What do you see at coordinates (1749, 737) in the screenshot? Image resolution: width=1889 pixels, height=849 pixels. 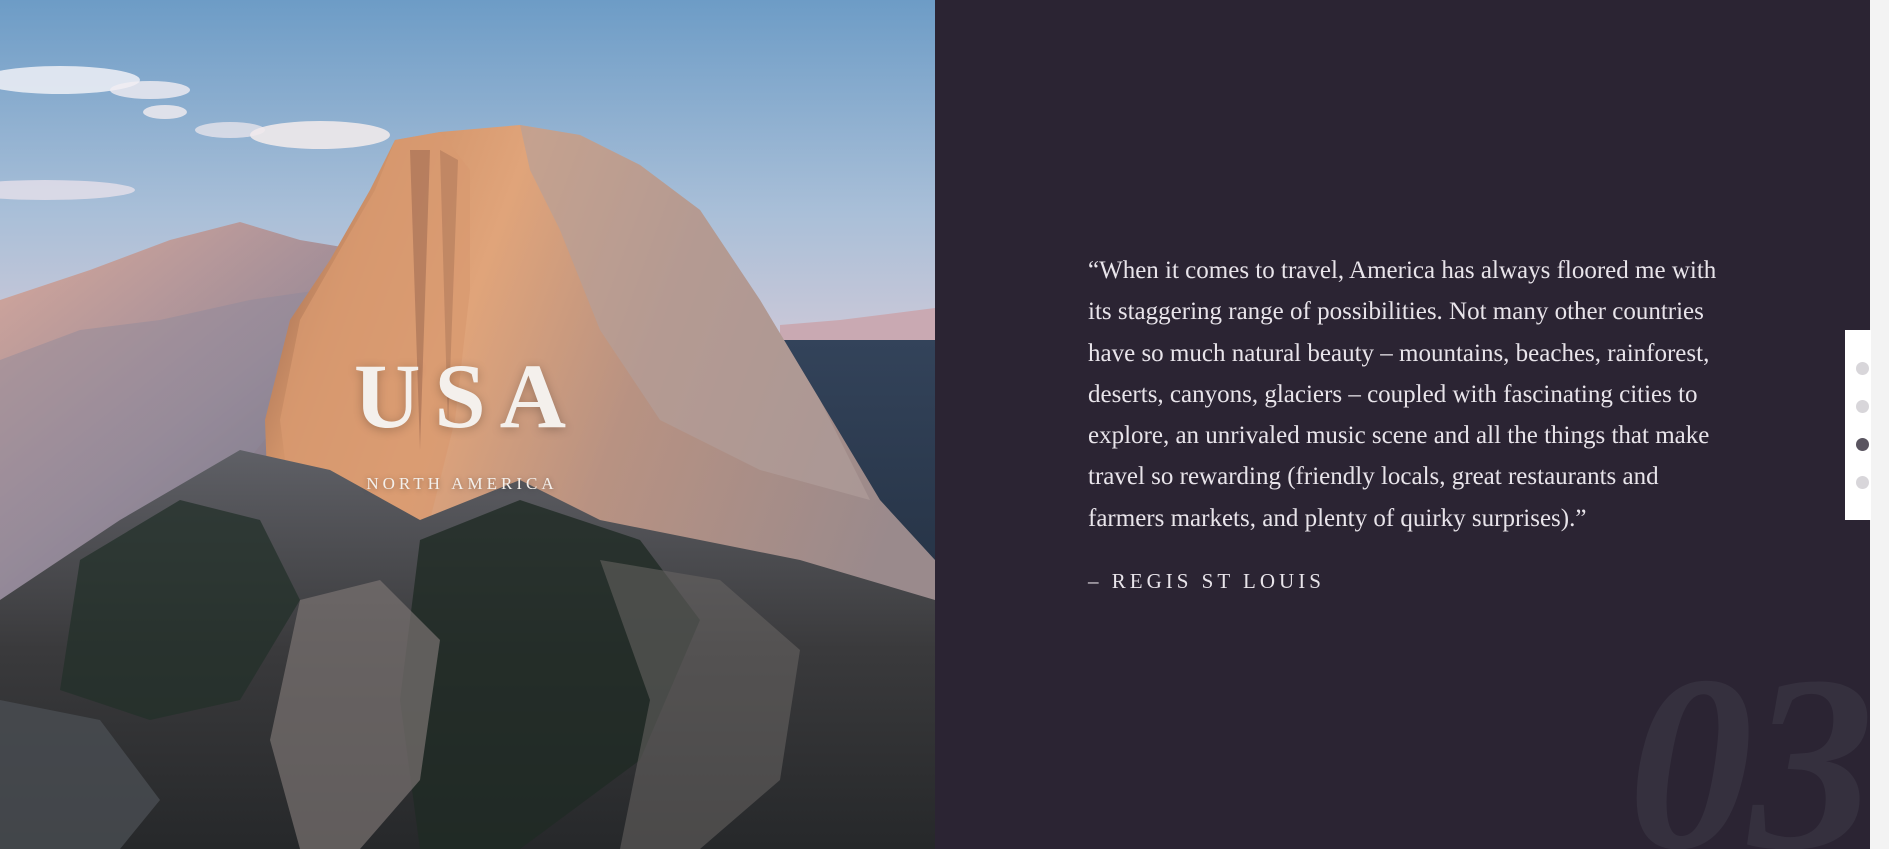 I see `slide-number: 03` at bounding box center [1749, 737].